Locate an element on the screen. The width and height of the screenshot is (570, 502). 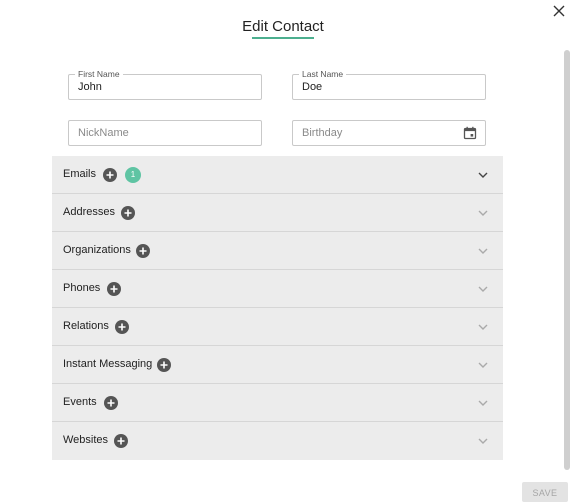
section-label: Phones is located at coordinates (82, 288).